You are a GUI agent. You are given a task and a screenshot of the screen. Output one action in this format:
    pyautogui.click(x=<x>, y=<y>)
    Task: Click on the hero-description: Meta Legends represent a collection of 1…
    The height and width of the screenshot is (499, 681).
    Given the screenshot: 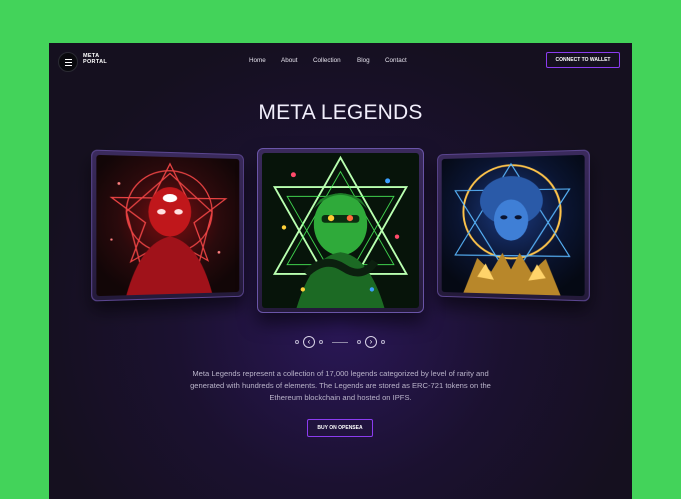 What is the action you would take?
    pyautogui.click(x=340, y=385)
    